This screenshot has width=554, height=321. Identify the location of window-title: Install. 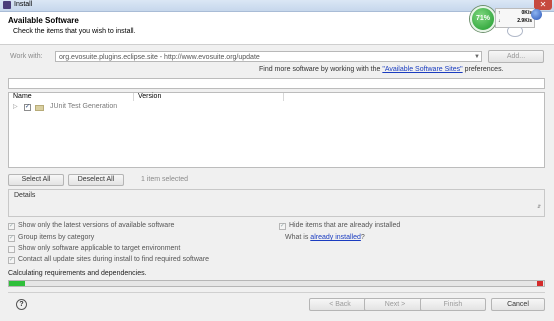
(23, 4).